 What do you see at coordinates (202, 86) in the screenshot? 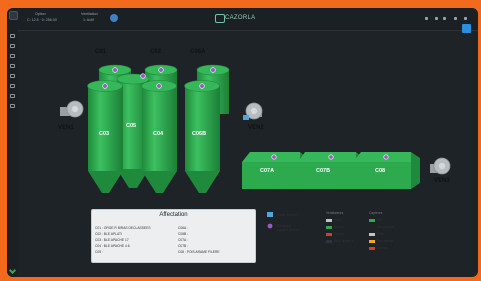
I see `sensor-c06b` at bounding box center [202, 86].